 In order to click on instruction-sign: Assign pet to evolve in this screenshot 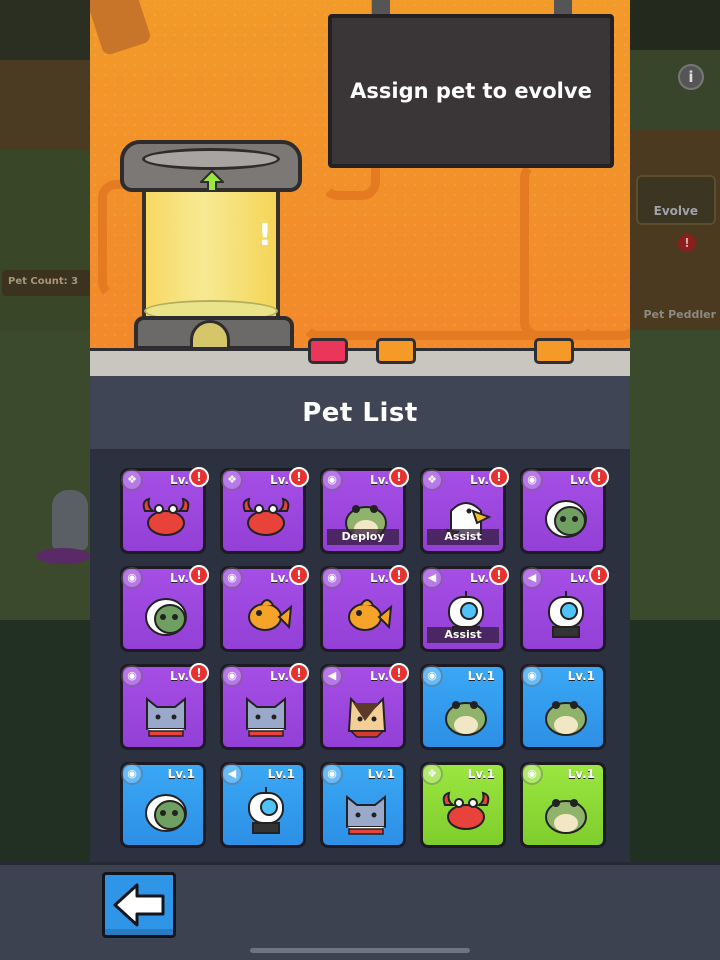, I will do `click(471, 91)`.